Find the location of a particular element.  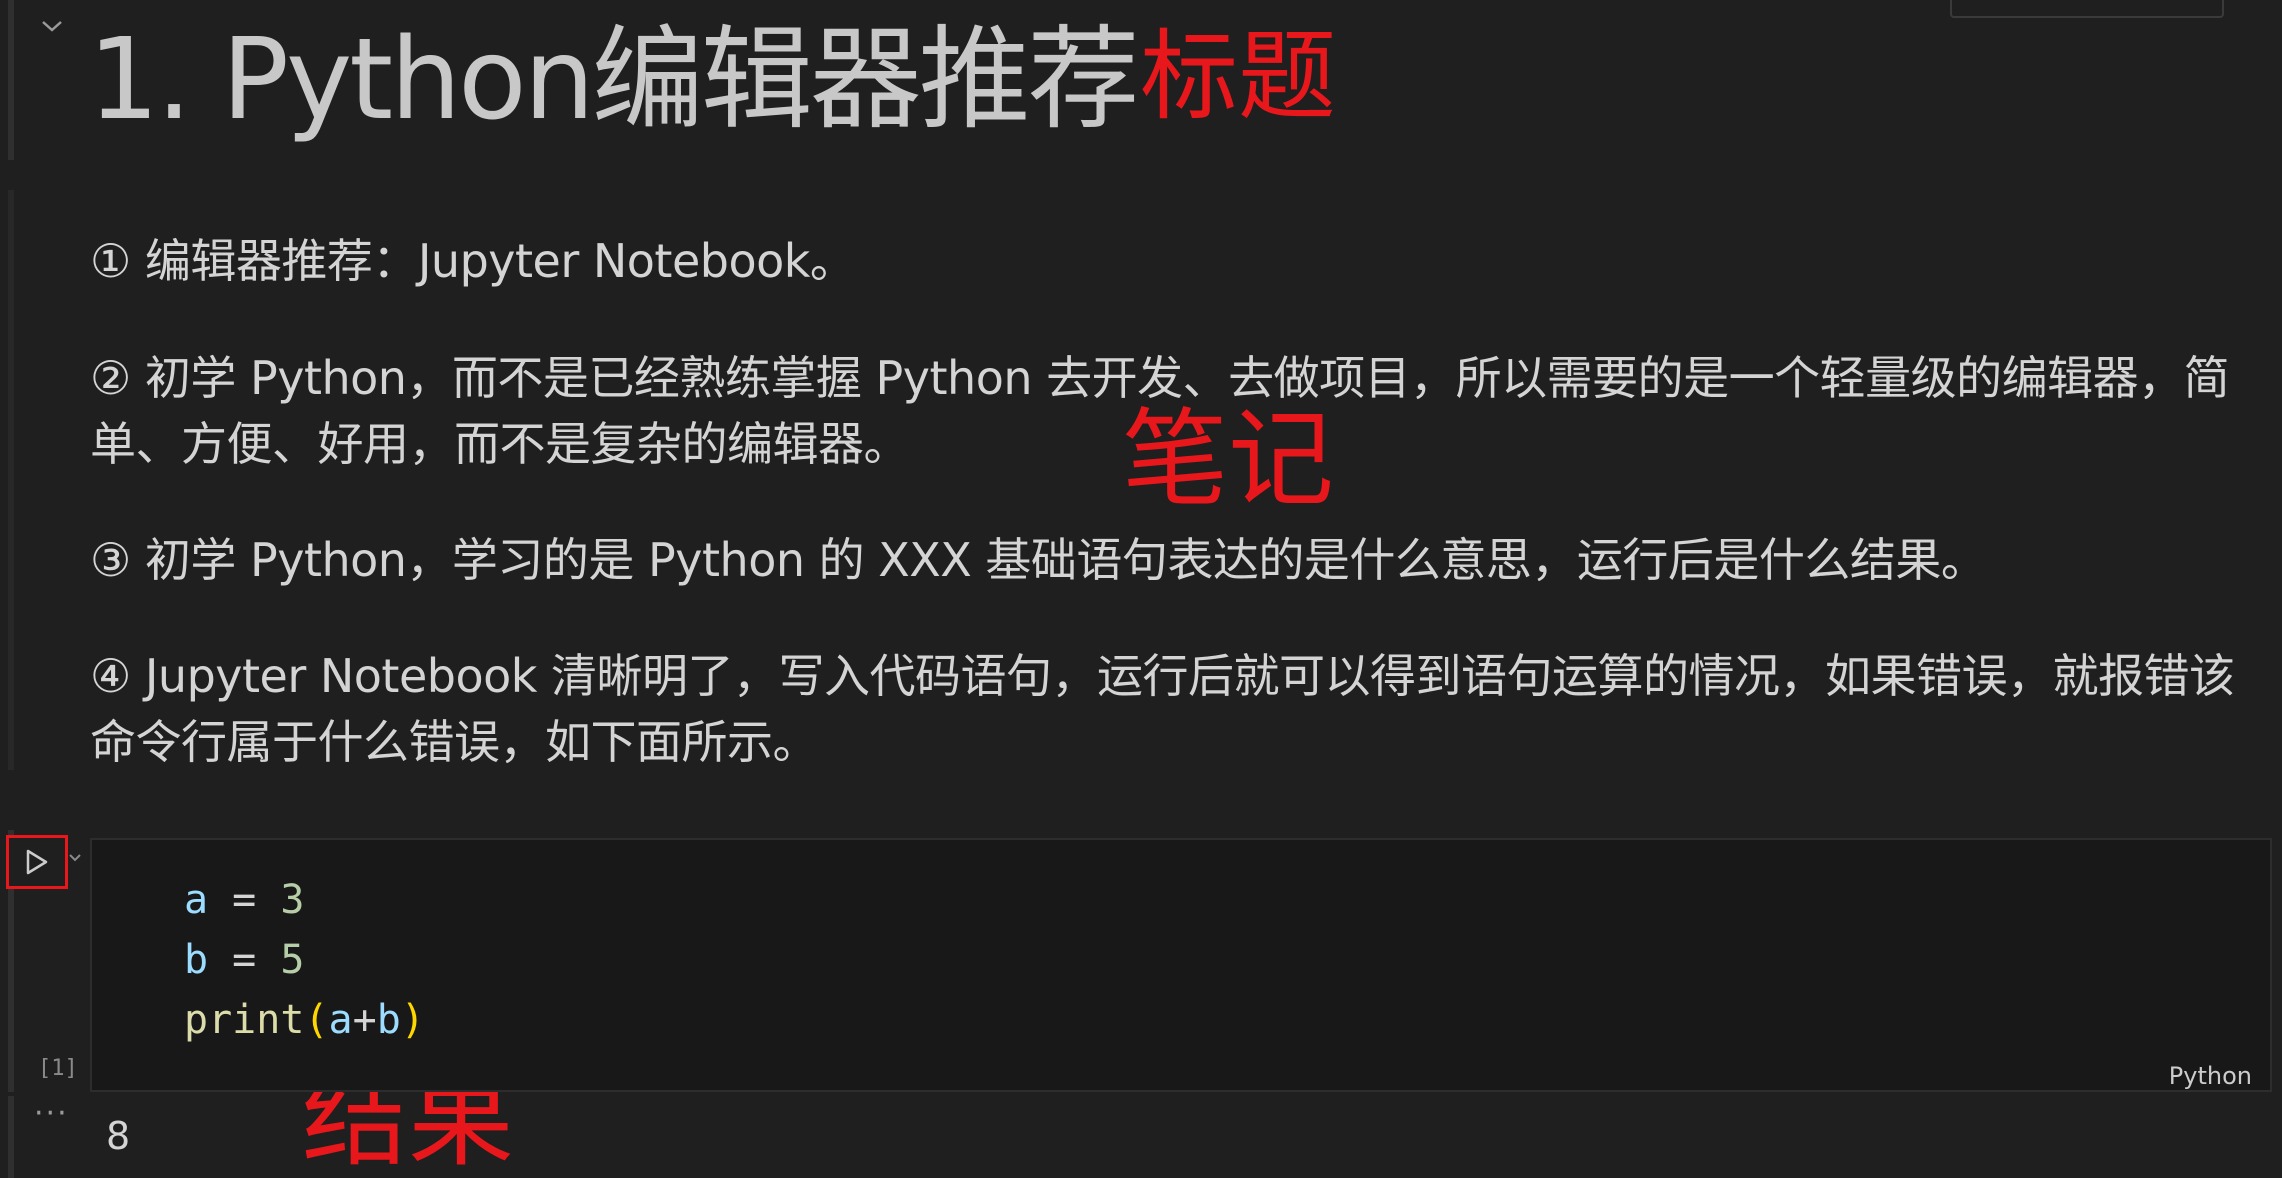

run-cell-button is located at coordinates (37, 862).